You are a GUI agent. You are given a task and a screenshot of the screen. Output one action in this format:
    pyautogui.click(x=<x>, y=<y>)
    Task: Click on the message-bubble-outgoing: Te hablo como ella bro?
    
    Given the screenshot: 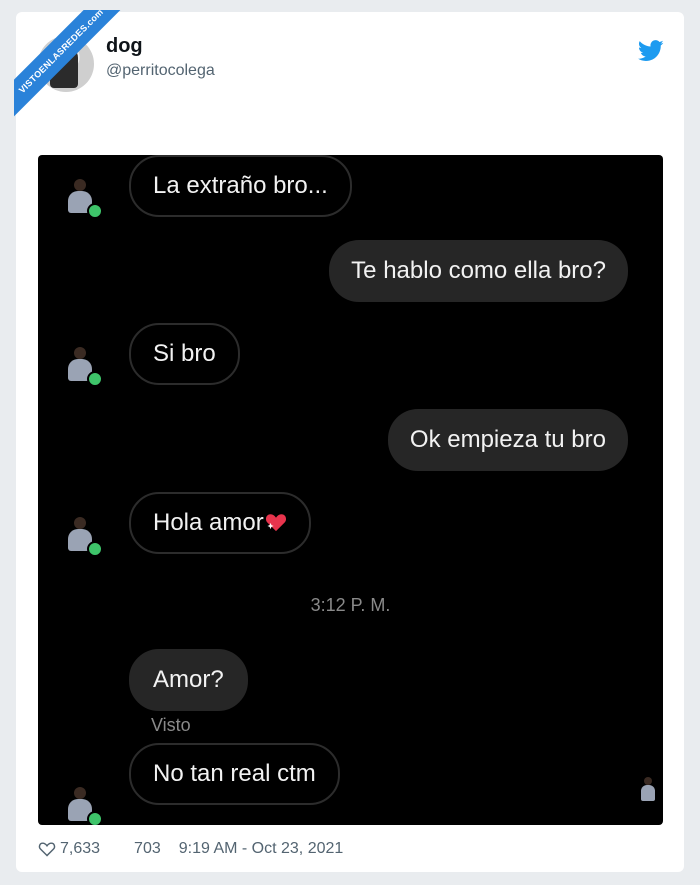 What is the action you would take?
    pyautogui.click(x=478, y=271)
    